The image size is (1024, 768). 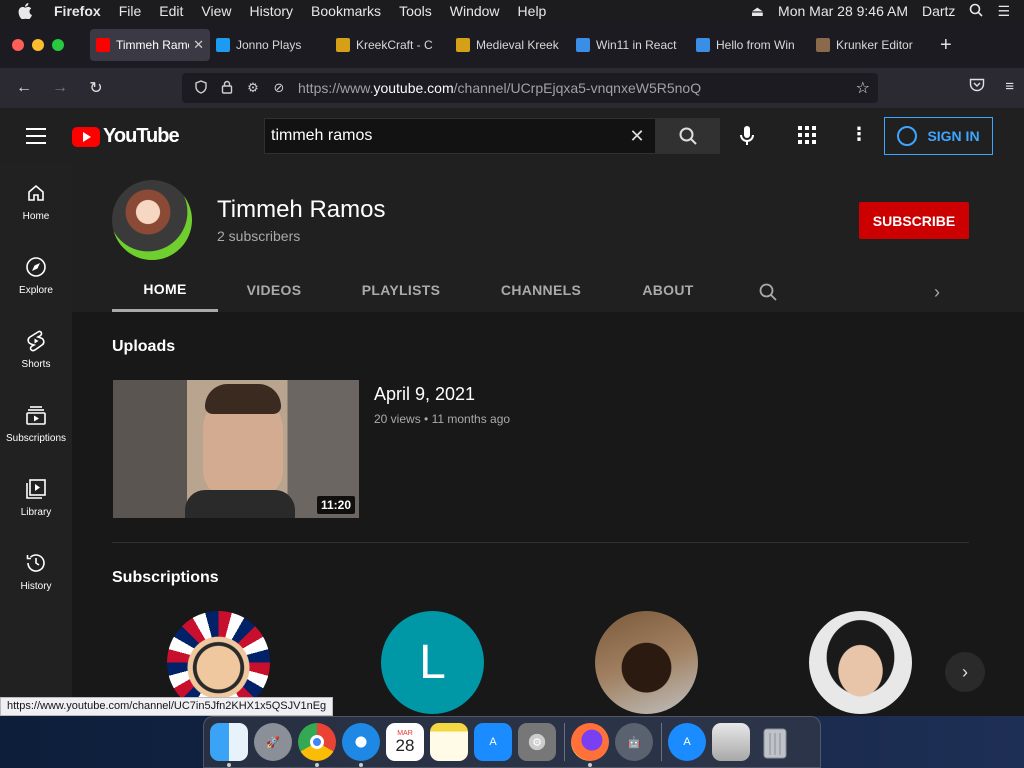 What do you see at coordinates (301, 209) in the screenshot?
I see `channel-name: Timmeh Ramos` at bounding box center [301, 209].